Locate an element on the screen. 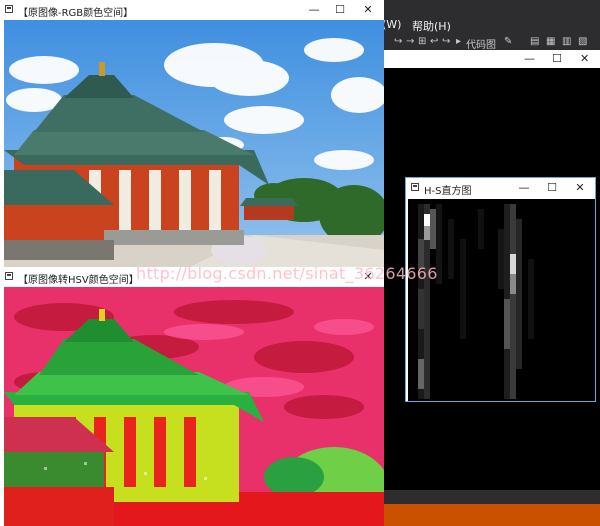 The image size is (600, 526). blog-watermark: http://blog.csdn.net/sinat_36264666 is located at coordinates (287, 273).